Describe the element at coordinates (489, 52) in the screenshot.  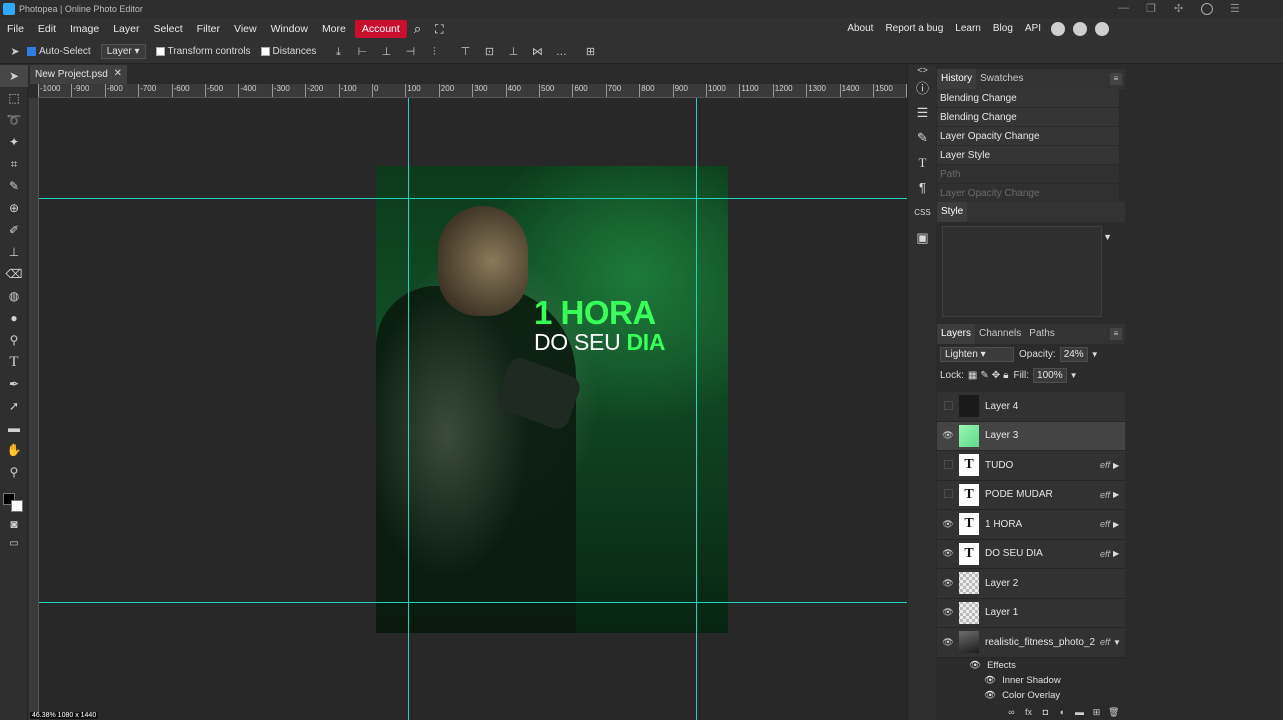
I see `align-middle-icon: ⊡` at that location.